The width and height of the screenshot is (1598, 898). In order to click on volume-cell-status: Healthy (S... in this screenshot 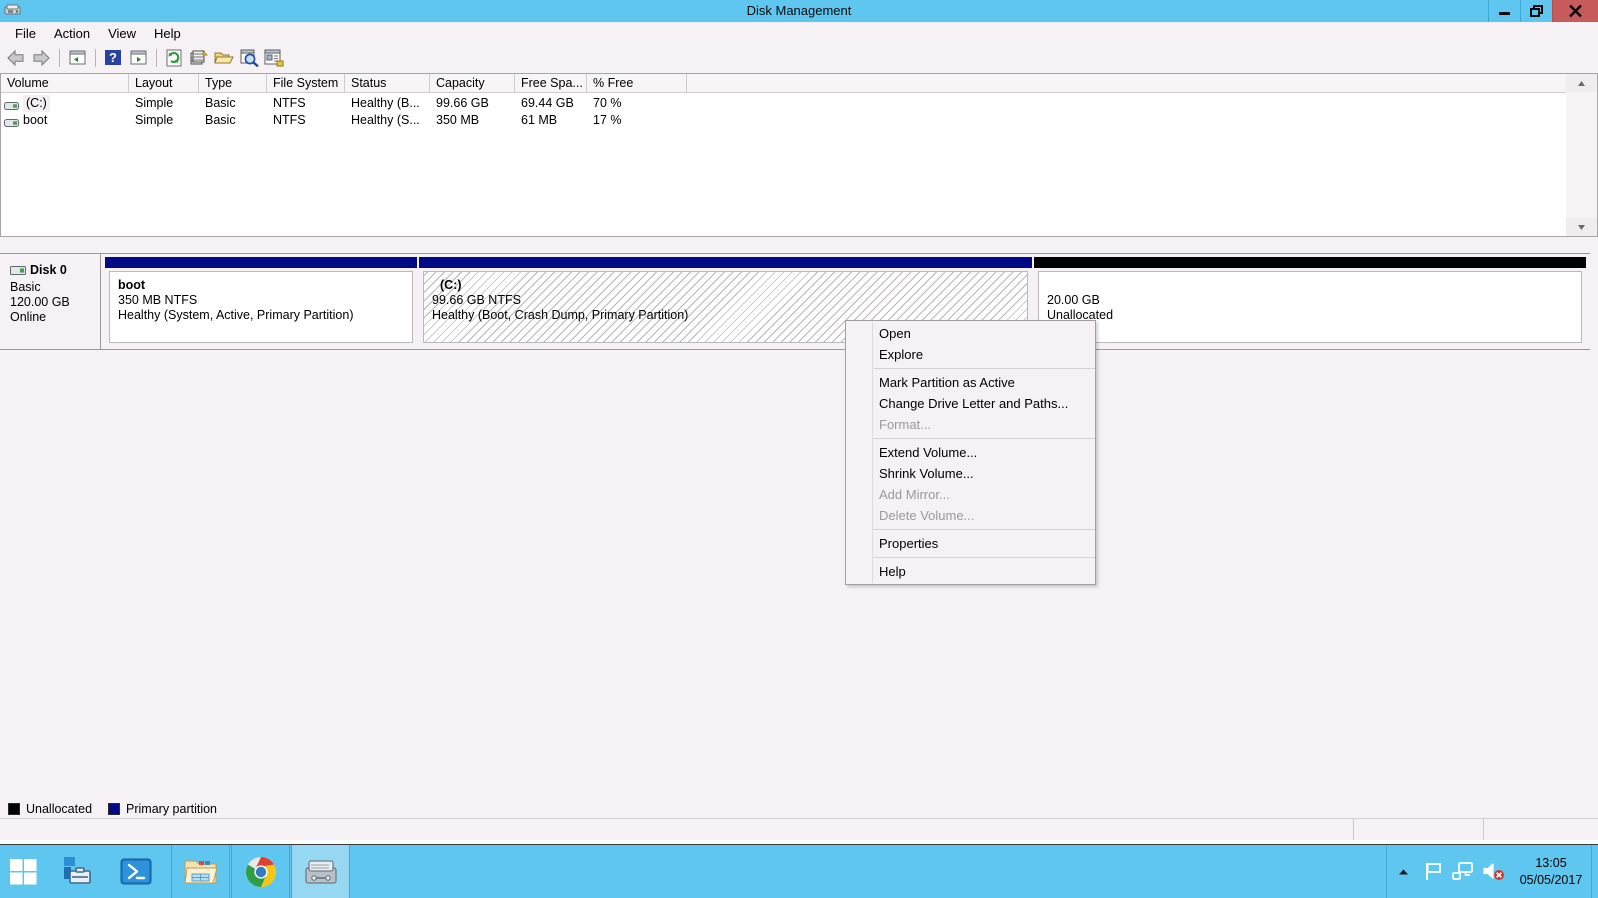, I will do `click(385, 120)`.